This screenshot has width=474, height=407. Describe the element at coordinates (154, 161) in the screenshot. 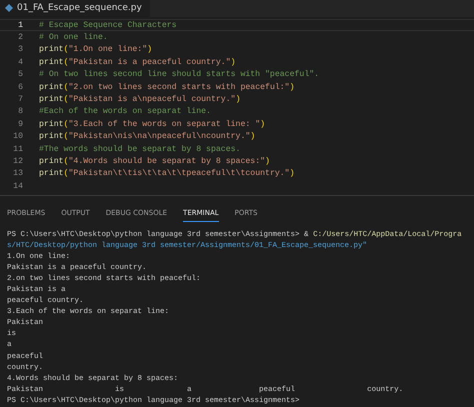

I see `code-line: print("4.Words should be separat by 8 spaces:")` at that location.